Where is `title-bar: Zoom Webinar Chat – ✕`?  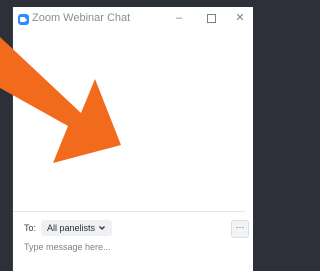
title-bar: Zoom Webinar Chat – ✕ is located at coordinates (129, 19).